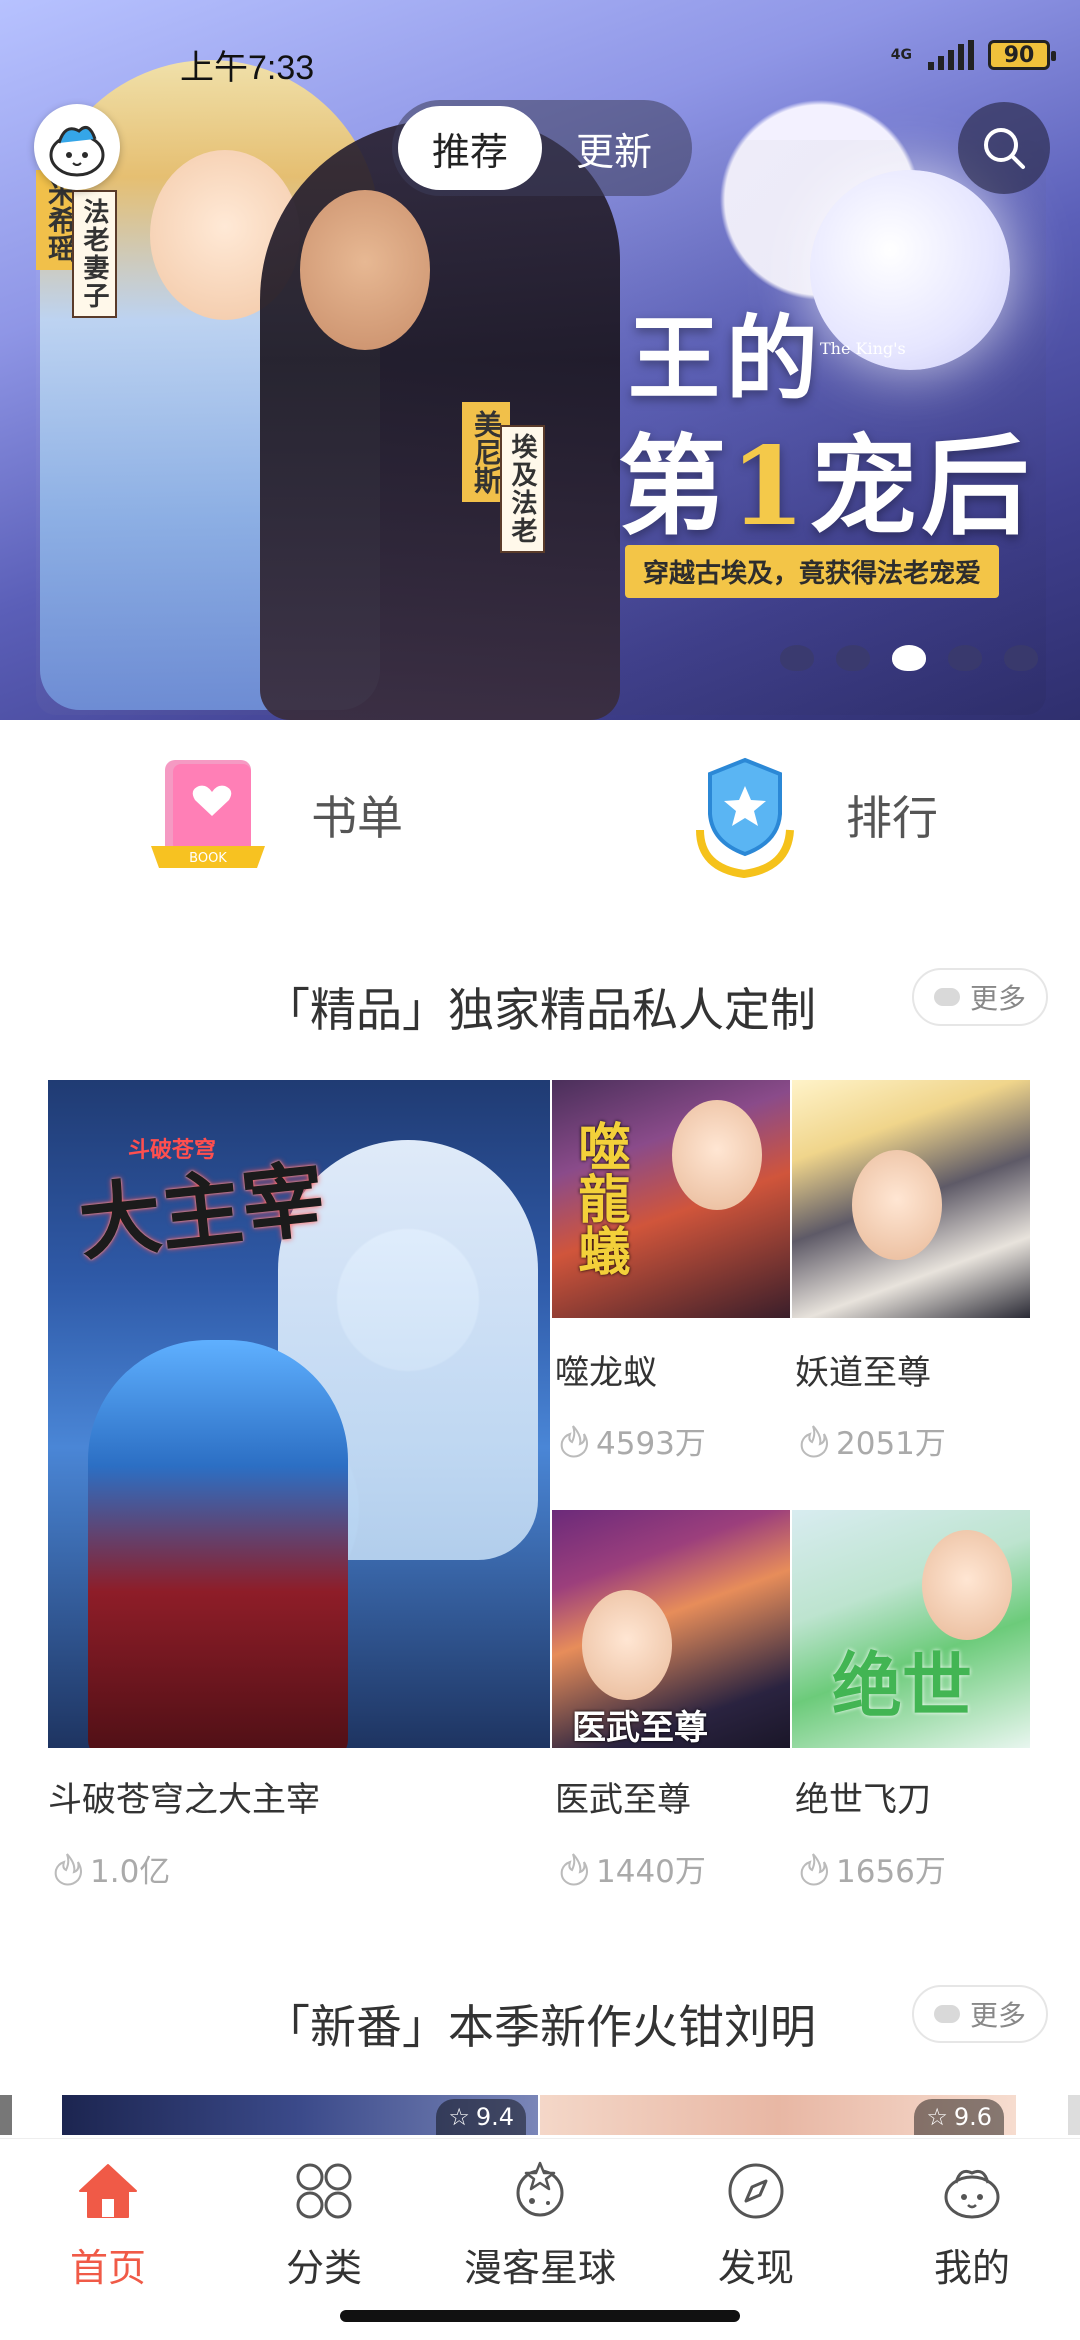  I want to click on cover-logo: 绝世飞刀, so click(902, 1696).